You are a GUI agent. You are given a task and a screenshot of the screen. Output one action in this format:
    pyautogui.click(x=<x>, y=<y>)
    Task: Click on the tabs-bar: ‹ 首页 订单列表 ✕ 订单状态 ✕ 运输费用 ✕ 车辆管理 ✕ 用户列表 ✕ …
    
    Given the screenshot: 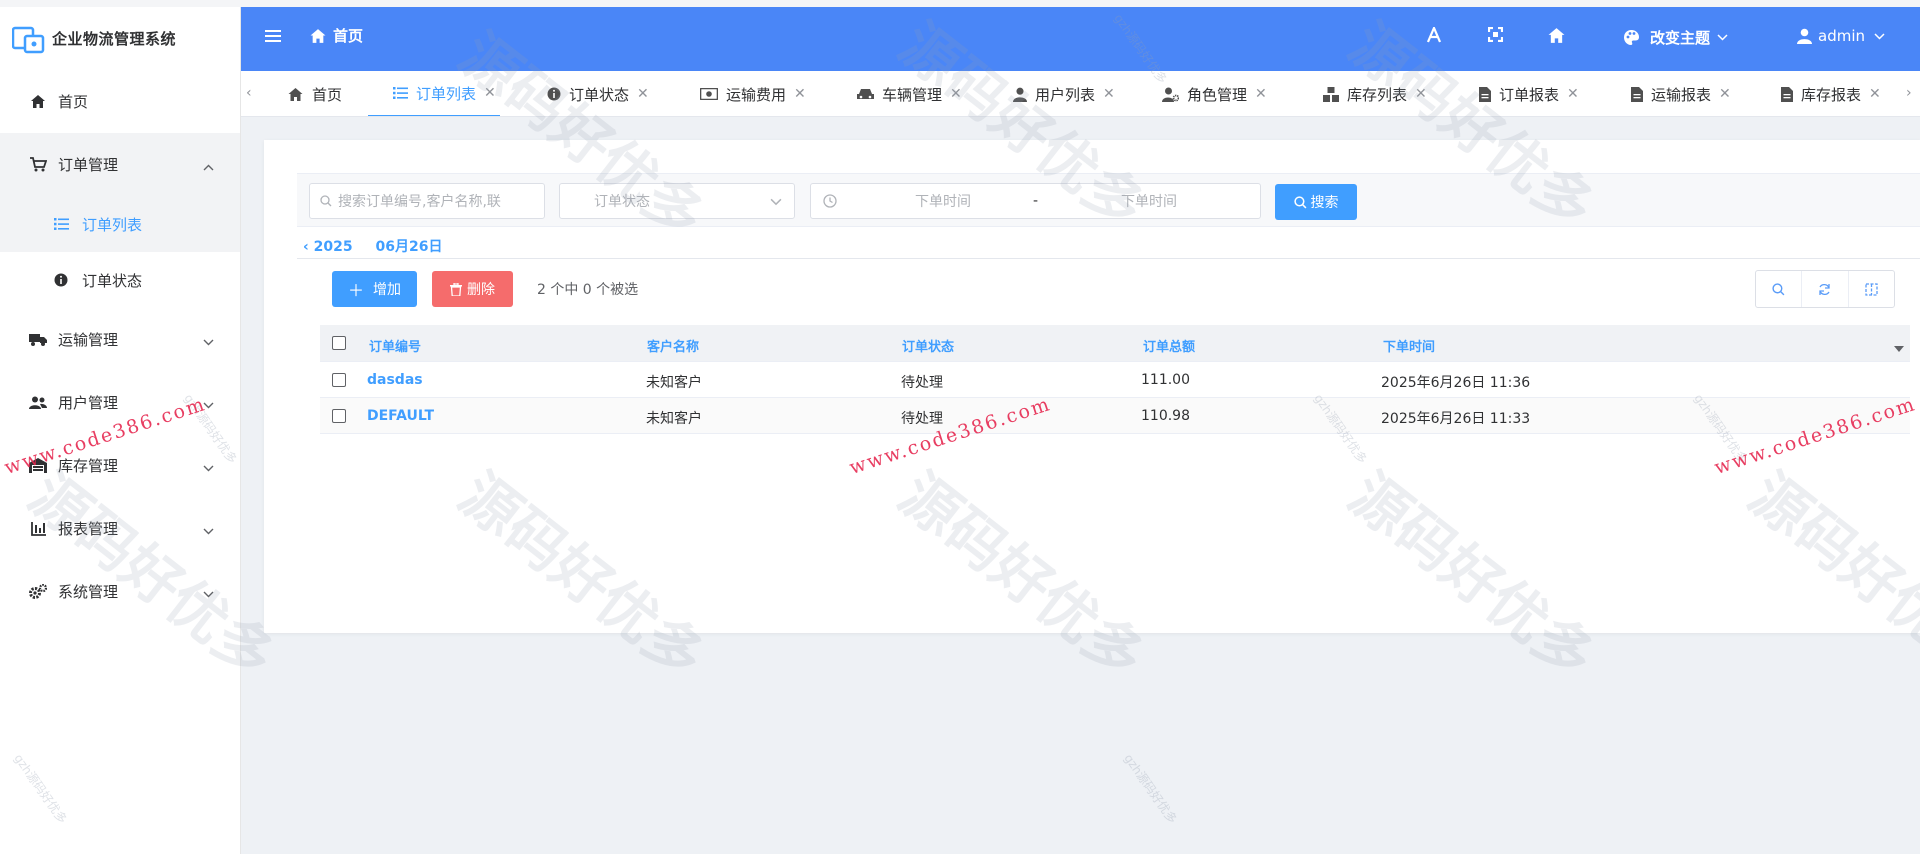 What is the action you would take?
    pyautogui.click(x=1080, y=94)
    